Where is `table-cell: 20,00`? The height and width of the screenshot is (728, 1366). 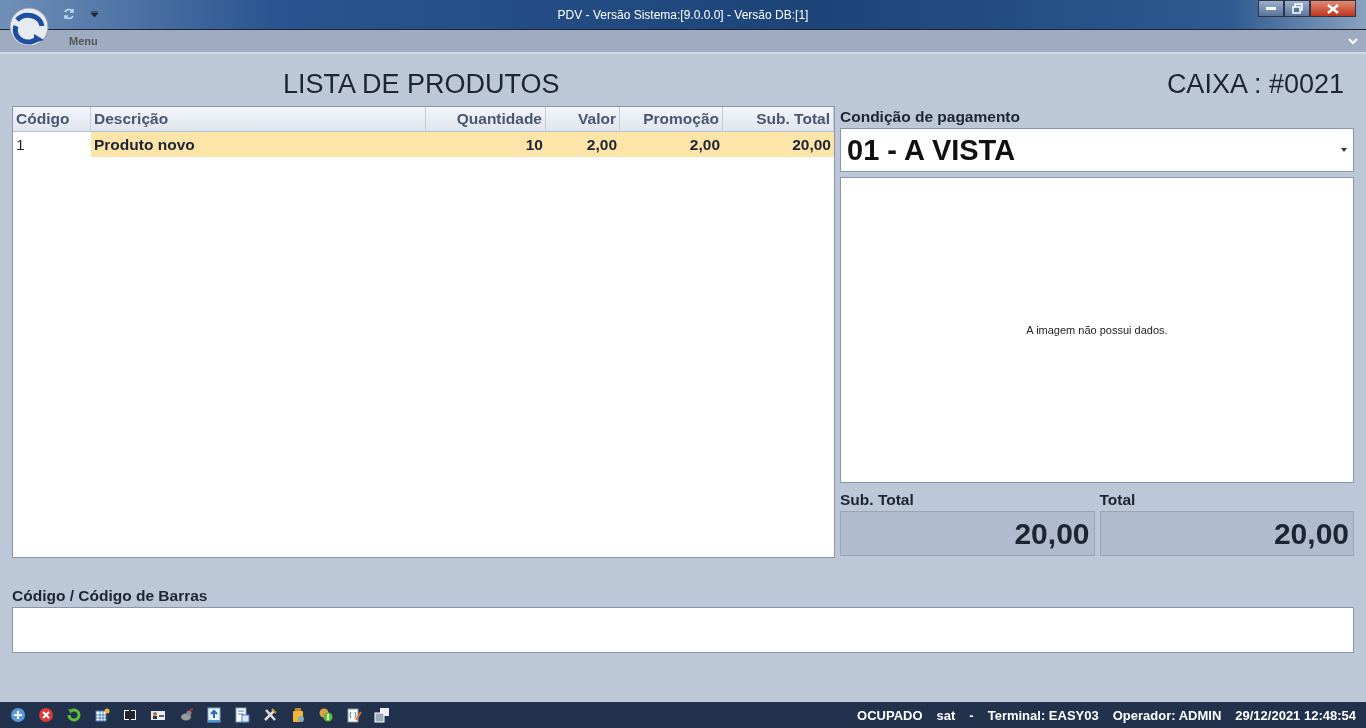 table-cell: 20,00 is located at coordinates (778, 144).